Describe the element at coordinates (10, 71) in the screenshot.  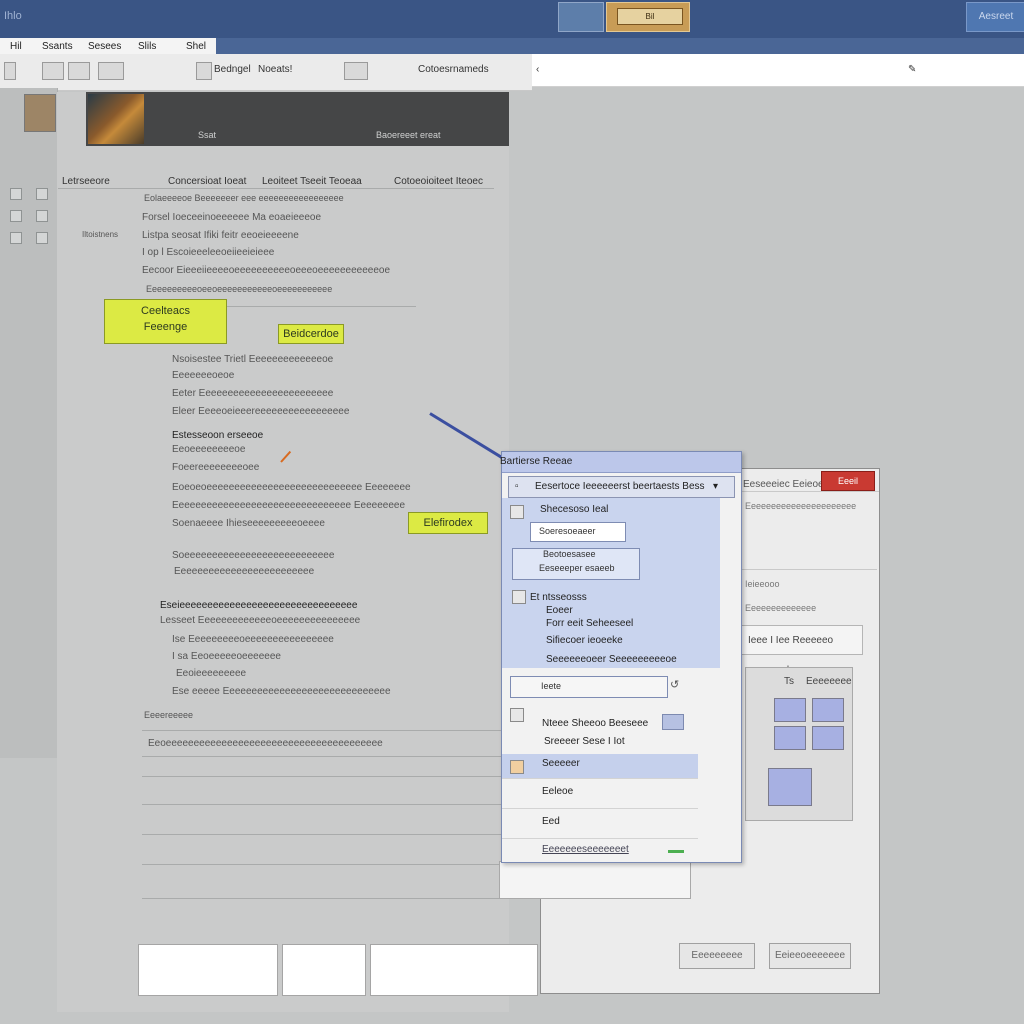
I see `toolbar-icon` at that location.